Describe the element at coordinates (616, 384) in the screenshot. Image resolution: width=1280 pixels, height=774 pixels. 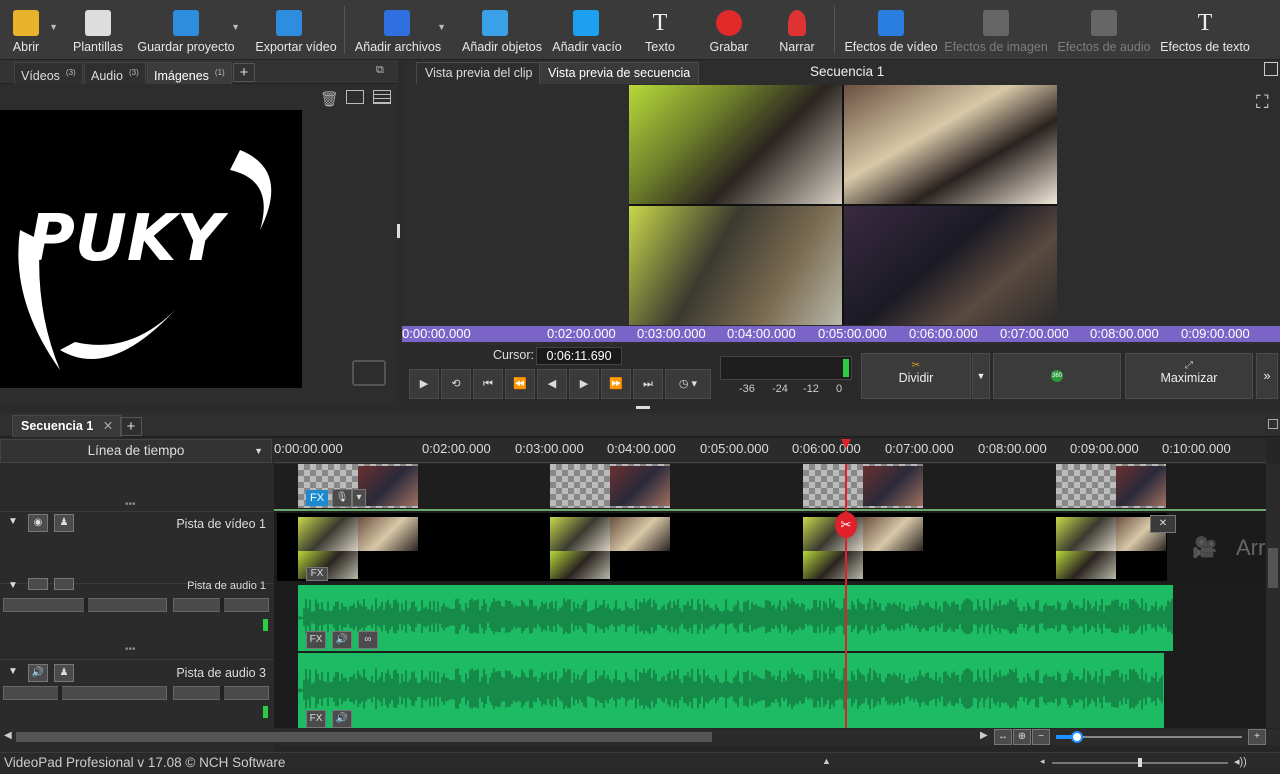
I see `next-clip-button: ⏩` at that location.